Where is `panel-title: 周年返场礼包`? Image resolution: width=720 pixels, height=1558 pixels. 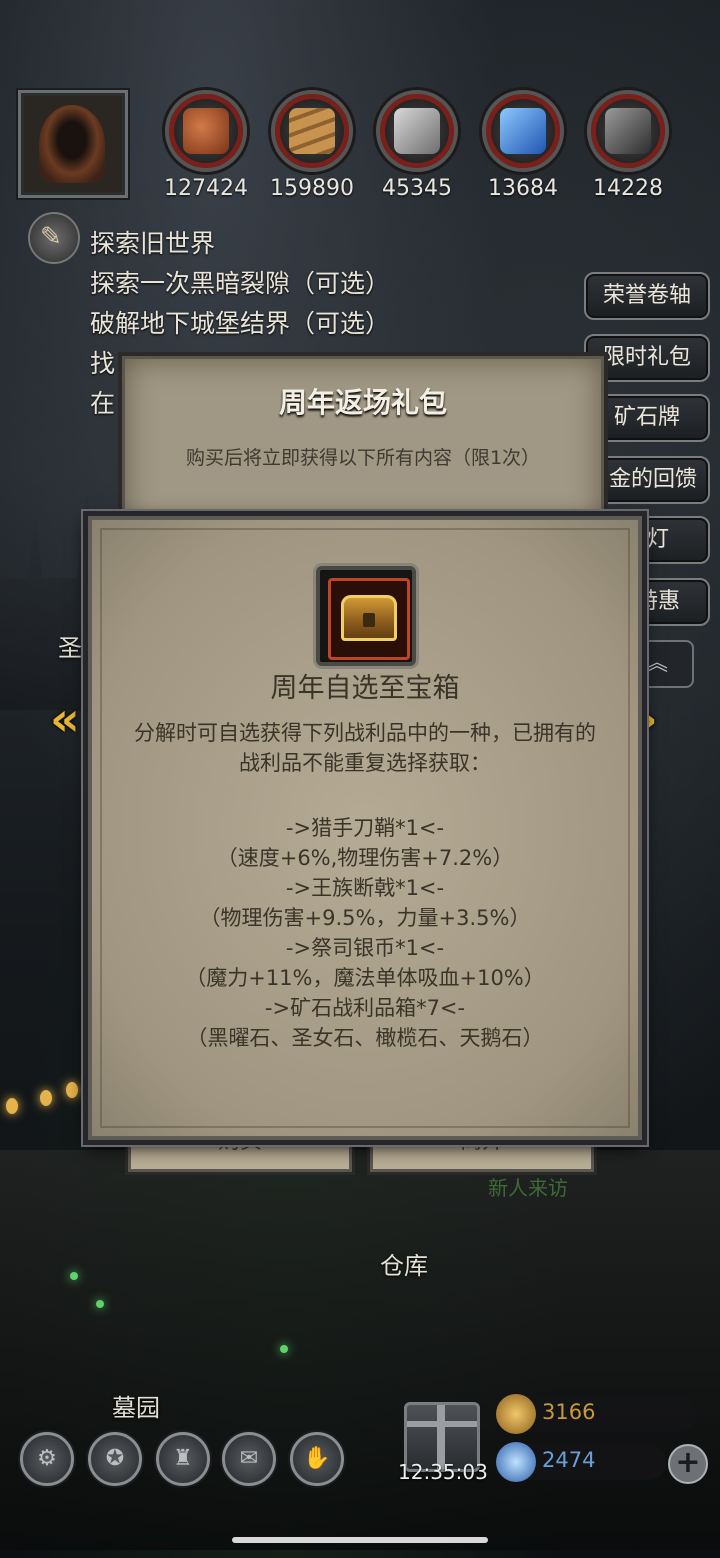 panel-title: 周年返场礼包 is located at coordinates (362, 402).